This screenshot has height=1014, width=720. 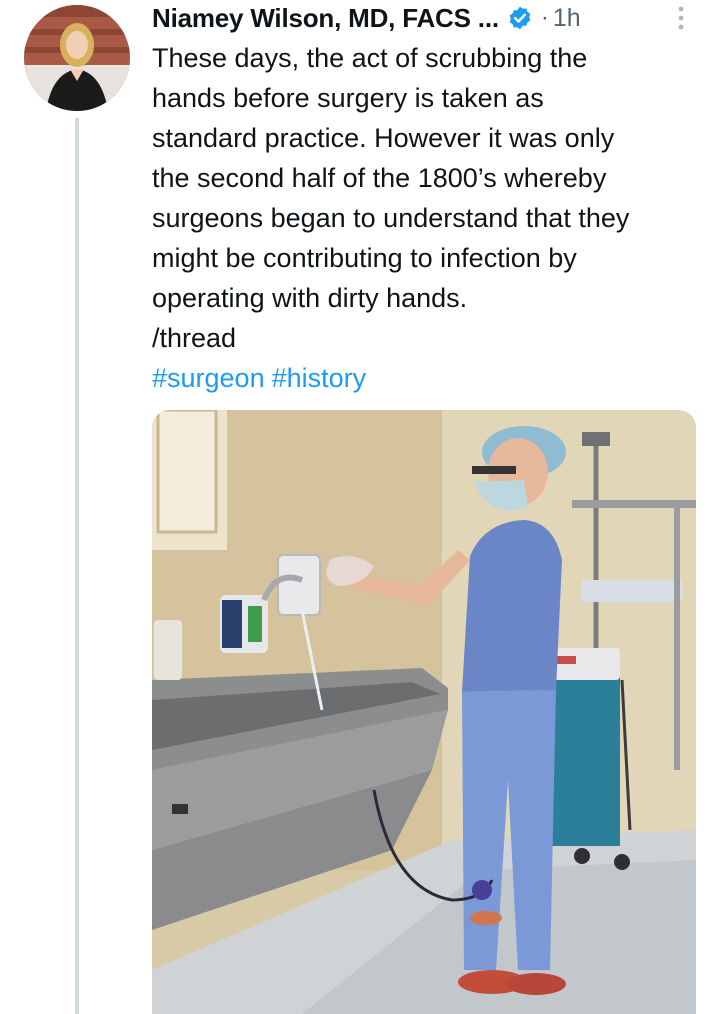 What do you see at coordinates (383, 138) in the screenshot?
I see `tweet-line: standard practice. However it was only` at bounding box center [383, 138].